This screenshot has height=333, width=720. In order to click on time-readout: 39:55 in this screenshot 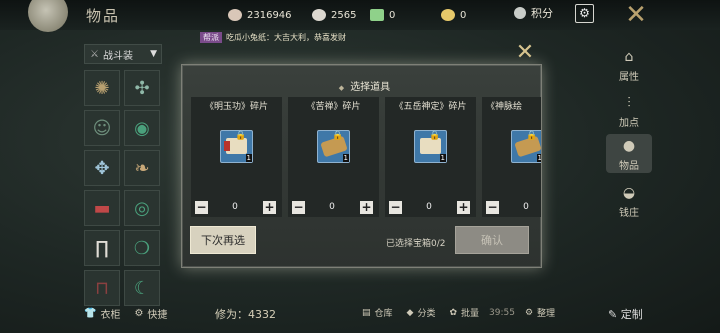, I will do `click(502, 312)`.